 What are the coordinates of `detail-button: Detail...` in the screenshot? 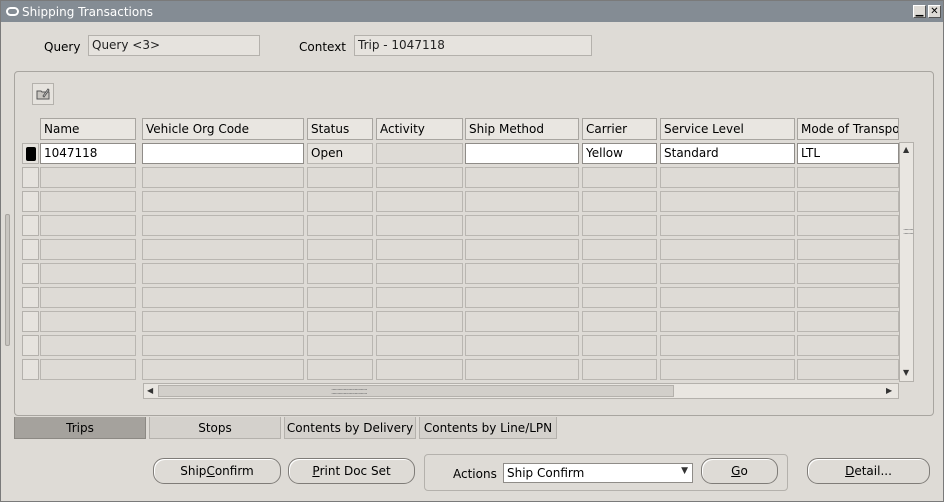 It's located at (868, 471).